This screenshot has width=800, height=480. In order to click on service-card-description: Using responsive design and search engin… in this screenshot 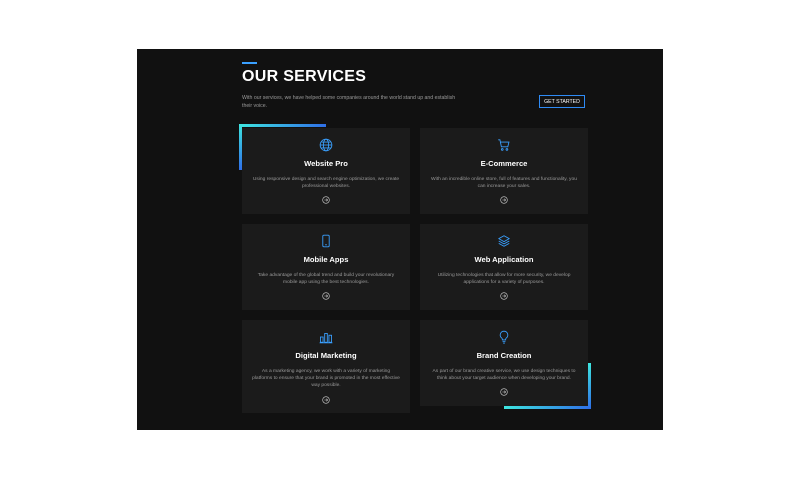, I will do `click(326, 183)`.